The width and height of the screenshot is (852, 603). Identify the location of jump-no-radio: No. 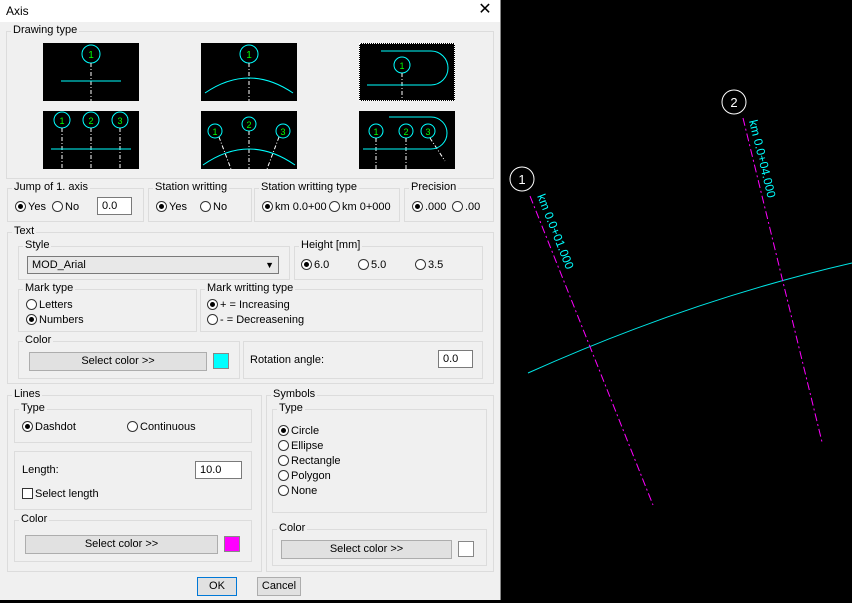
(65, 207).